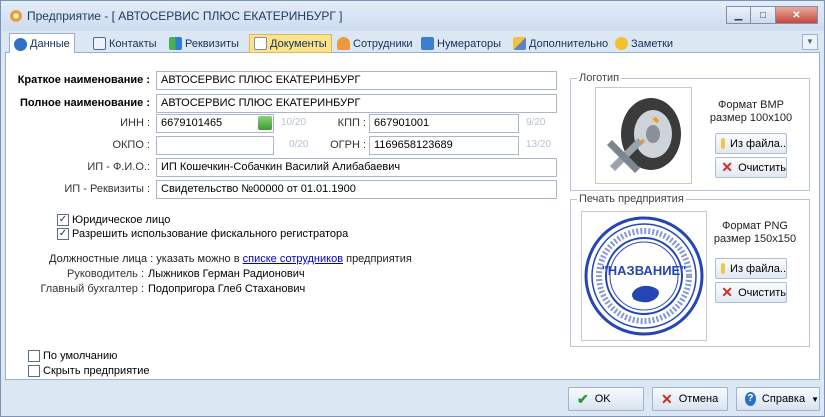 This screenshot has width=825, height=417. What do you see at coordinates (751, 111) in the screenshot?
I see `logo-format-text: Формат BMP размер 100x100` at bounding box center [751, 111].